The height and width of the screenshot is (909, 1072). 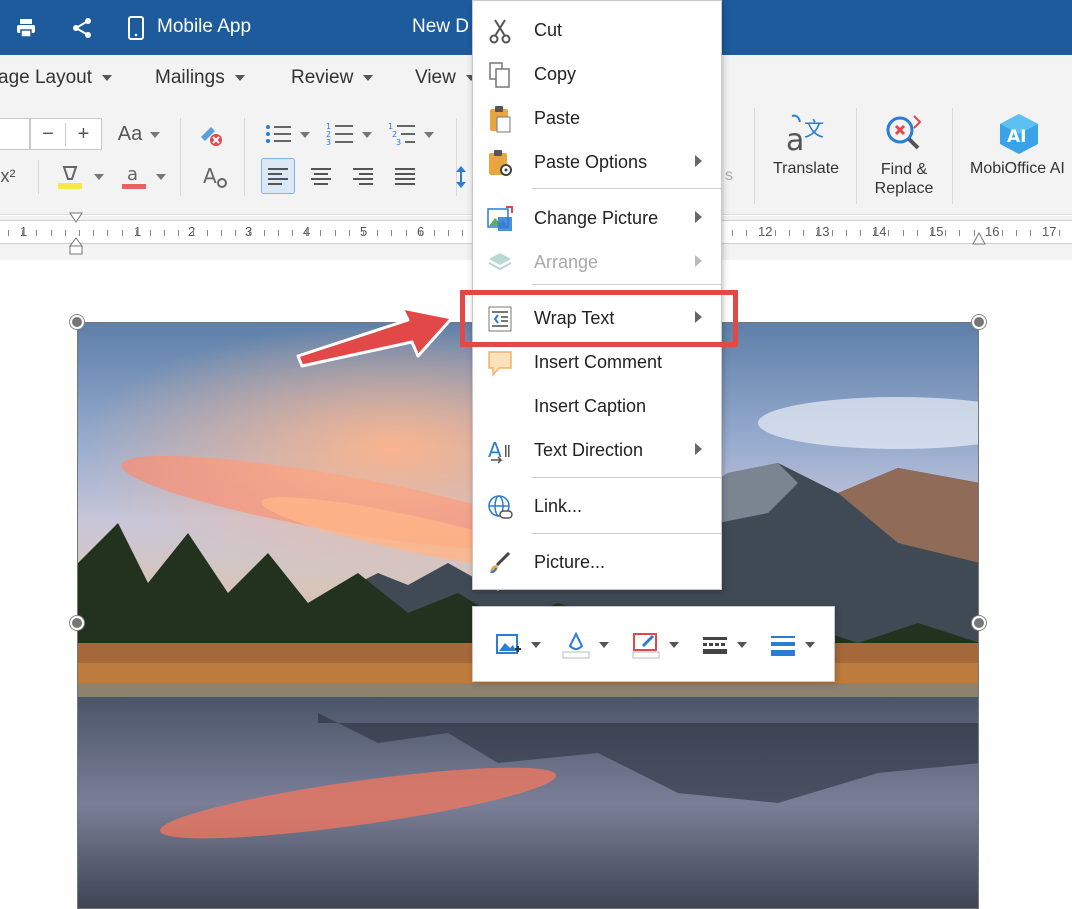 I want to click on font-size-box, so click(x=15, y=134).